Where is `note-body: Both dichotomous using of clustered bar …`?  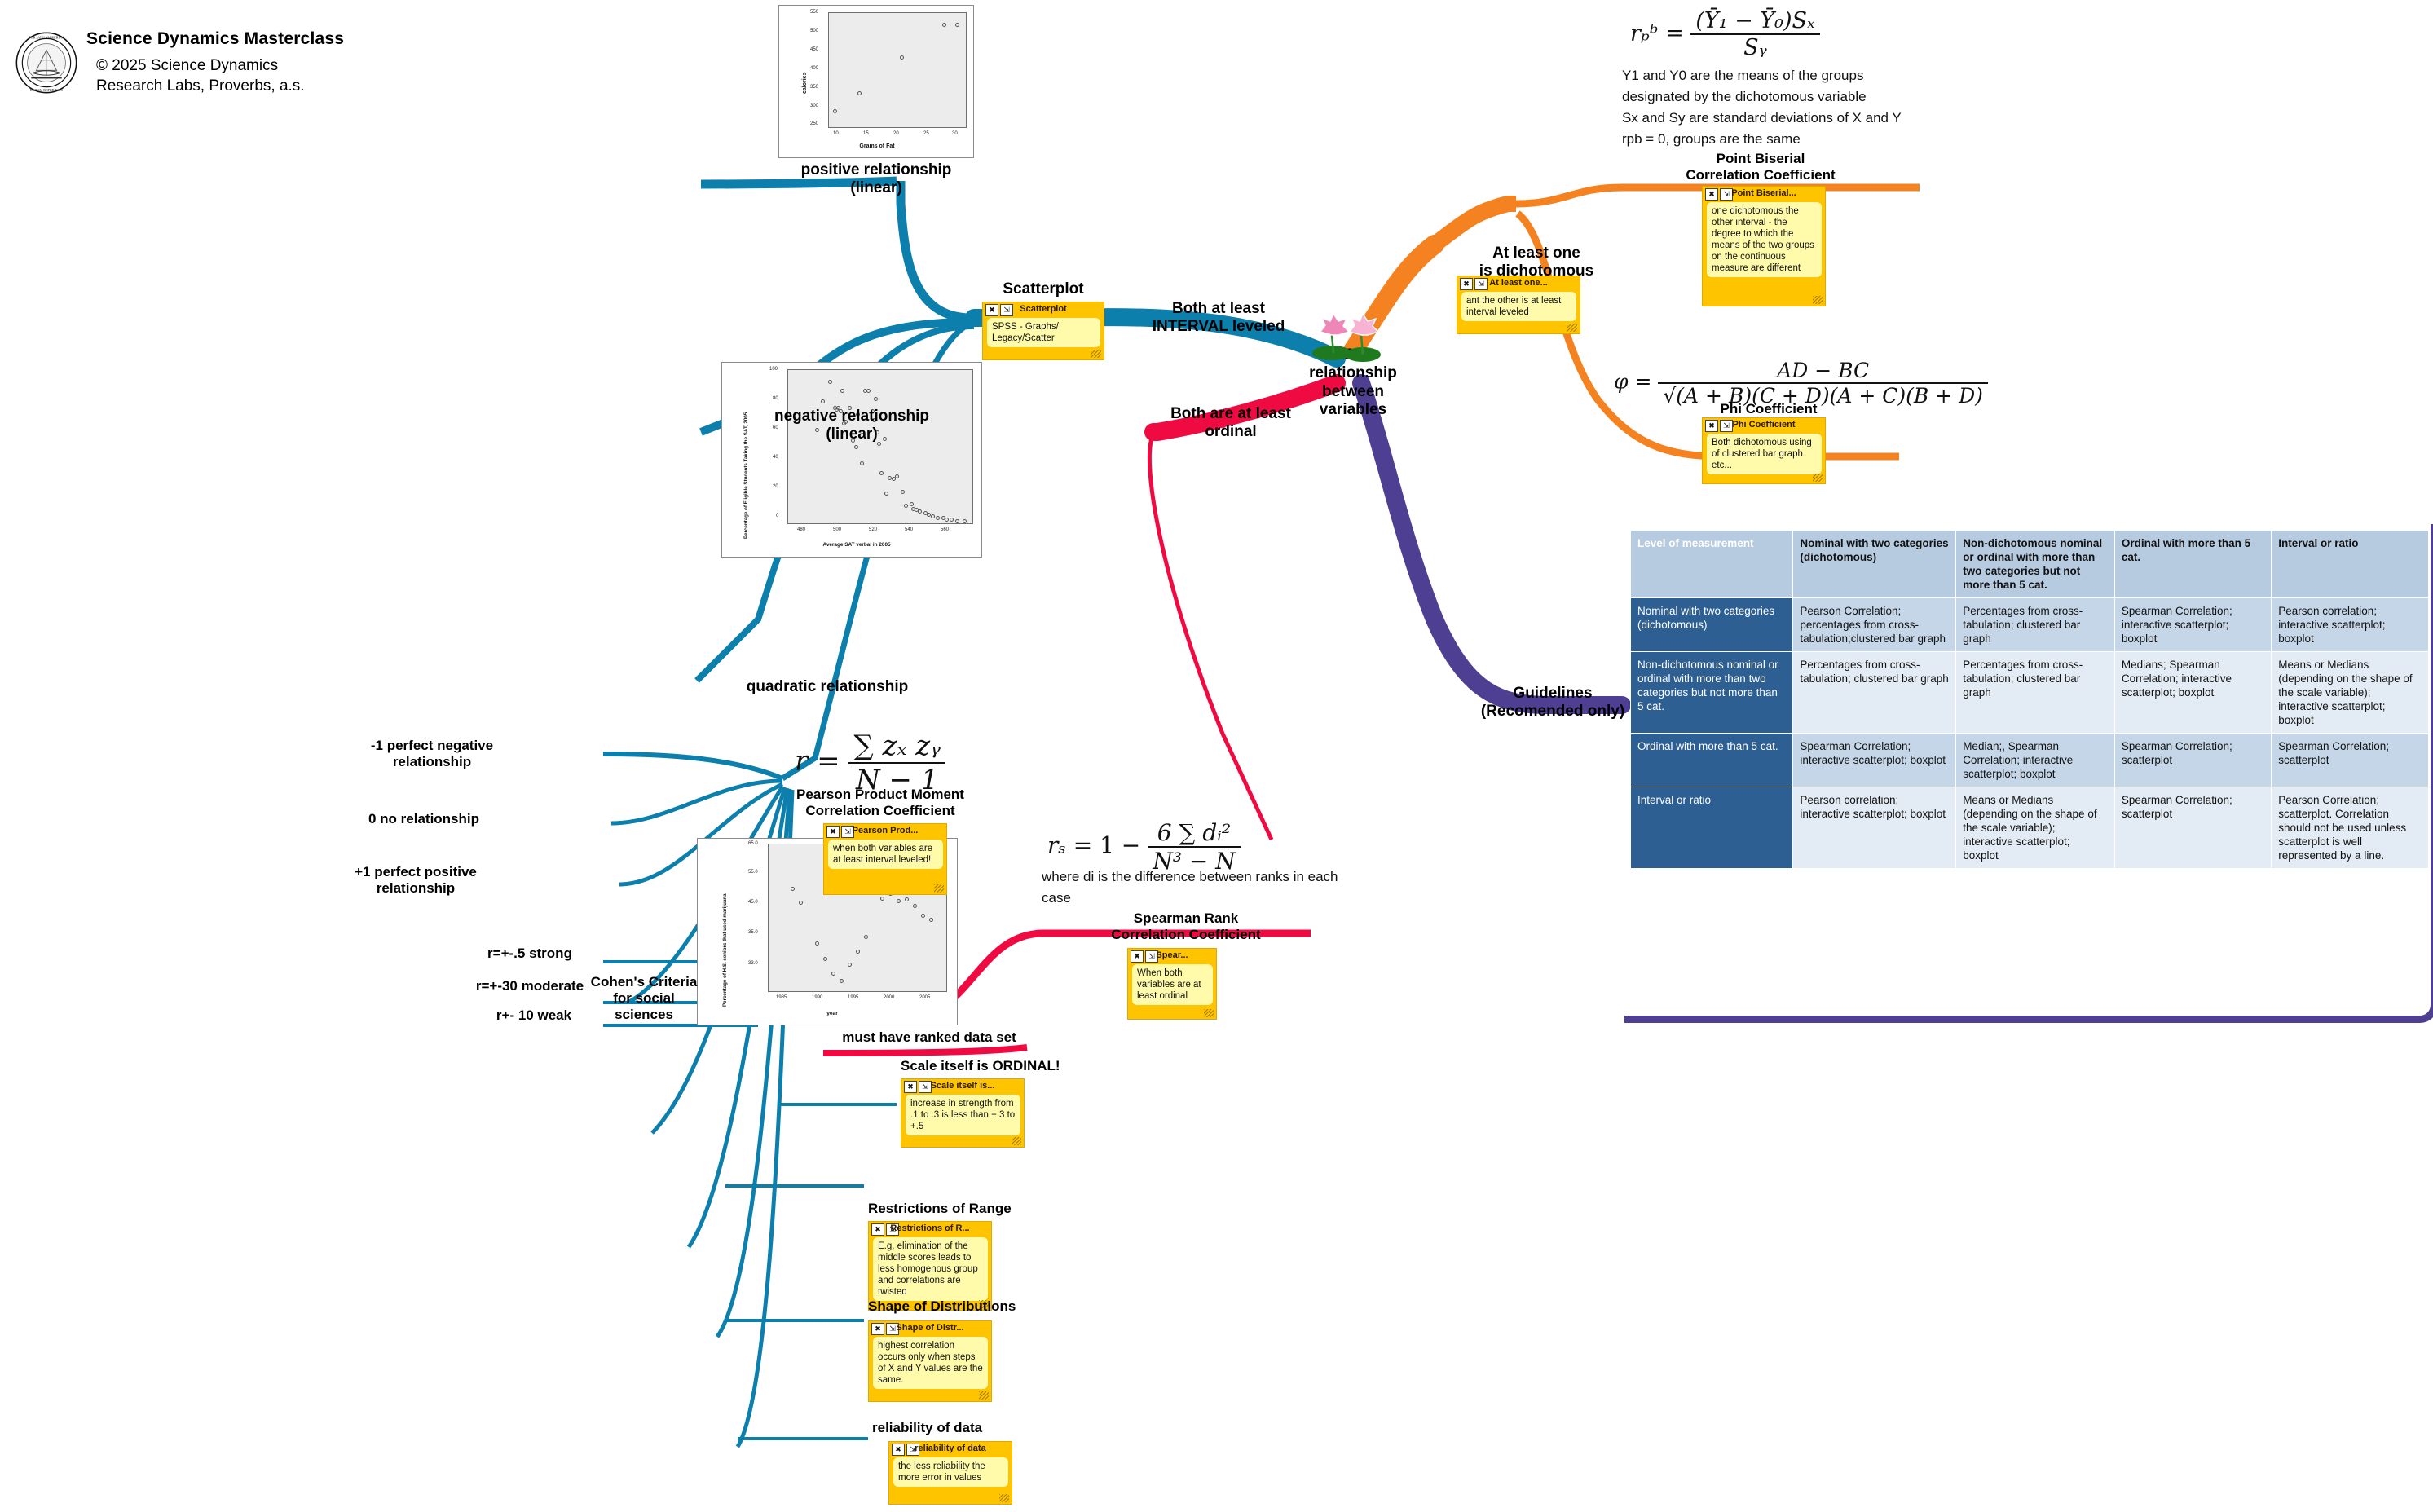
note-body: Both dichotomous using of clustered bar … is located at coordinates (1764, 454).